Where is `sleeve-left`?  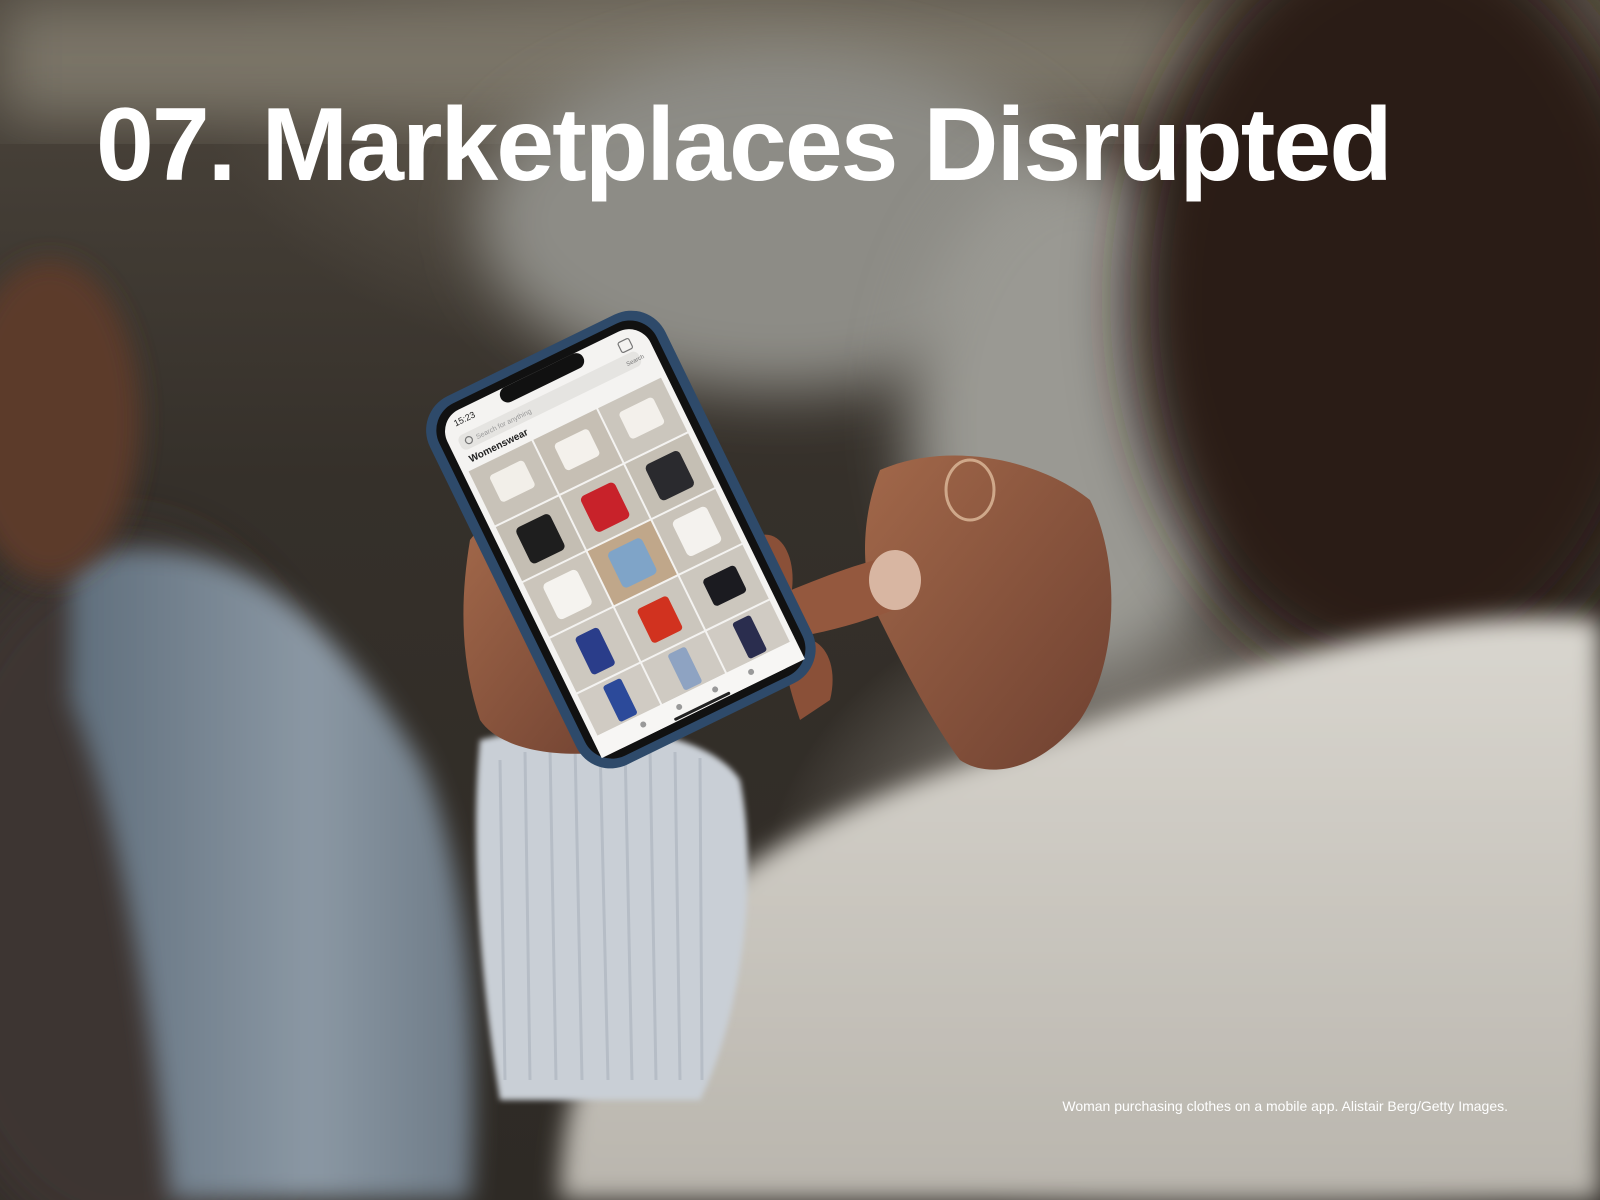 sleeve-left is located at coordinates (612, 914).